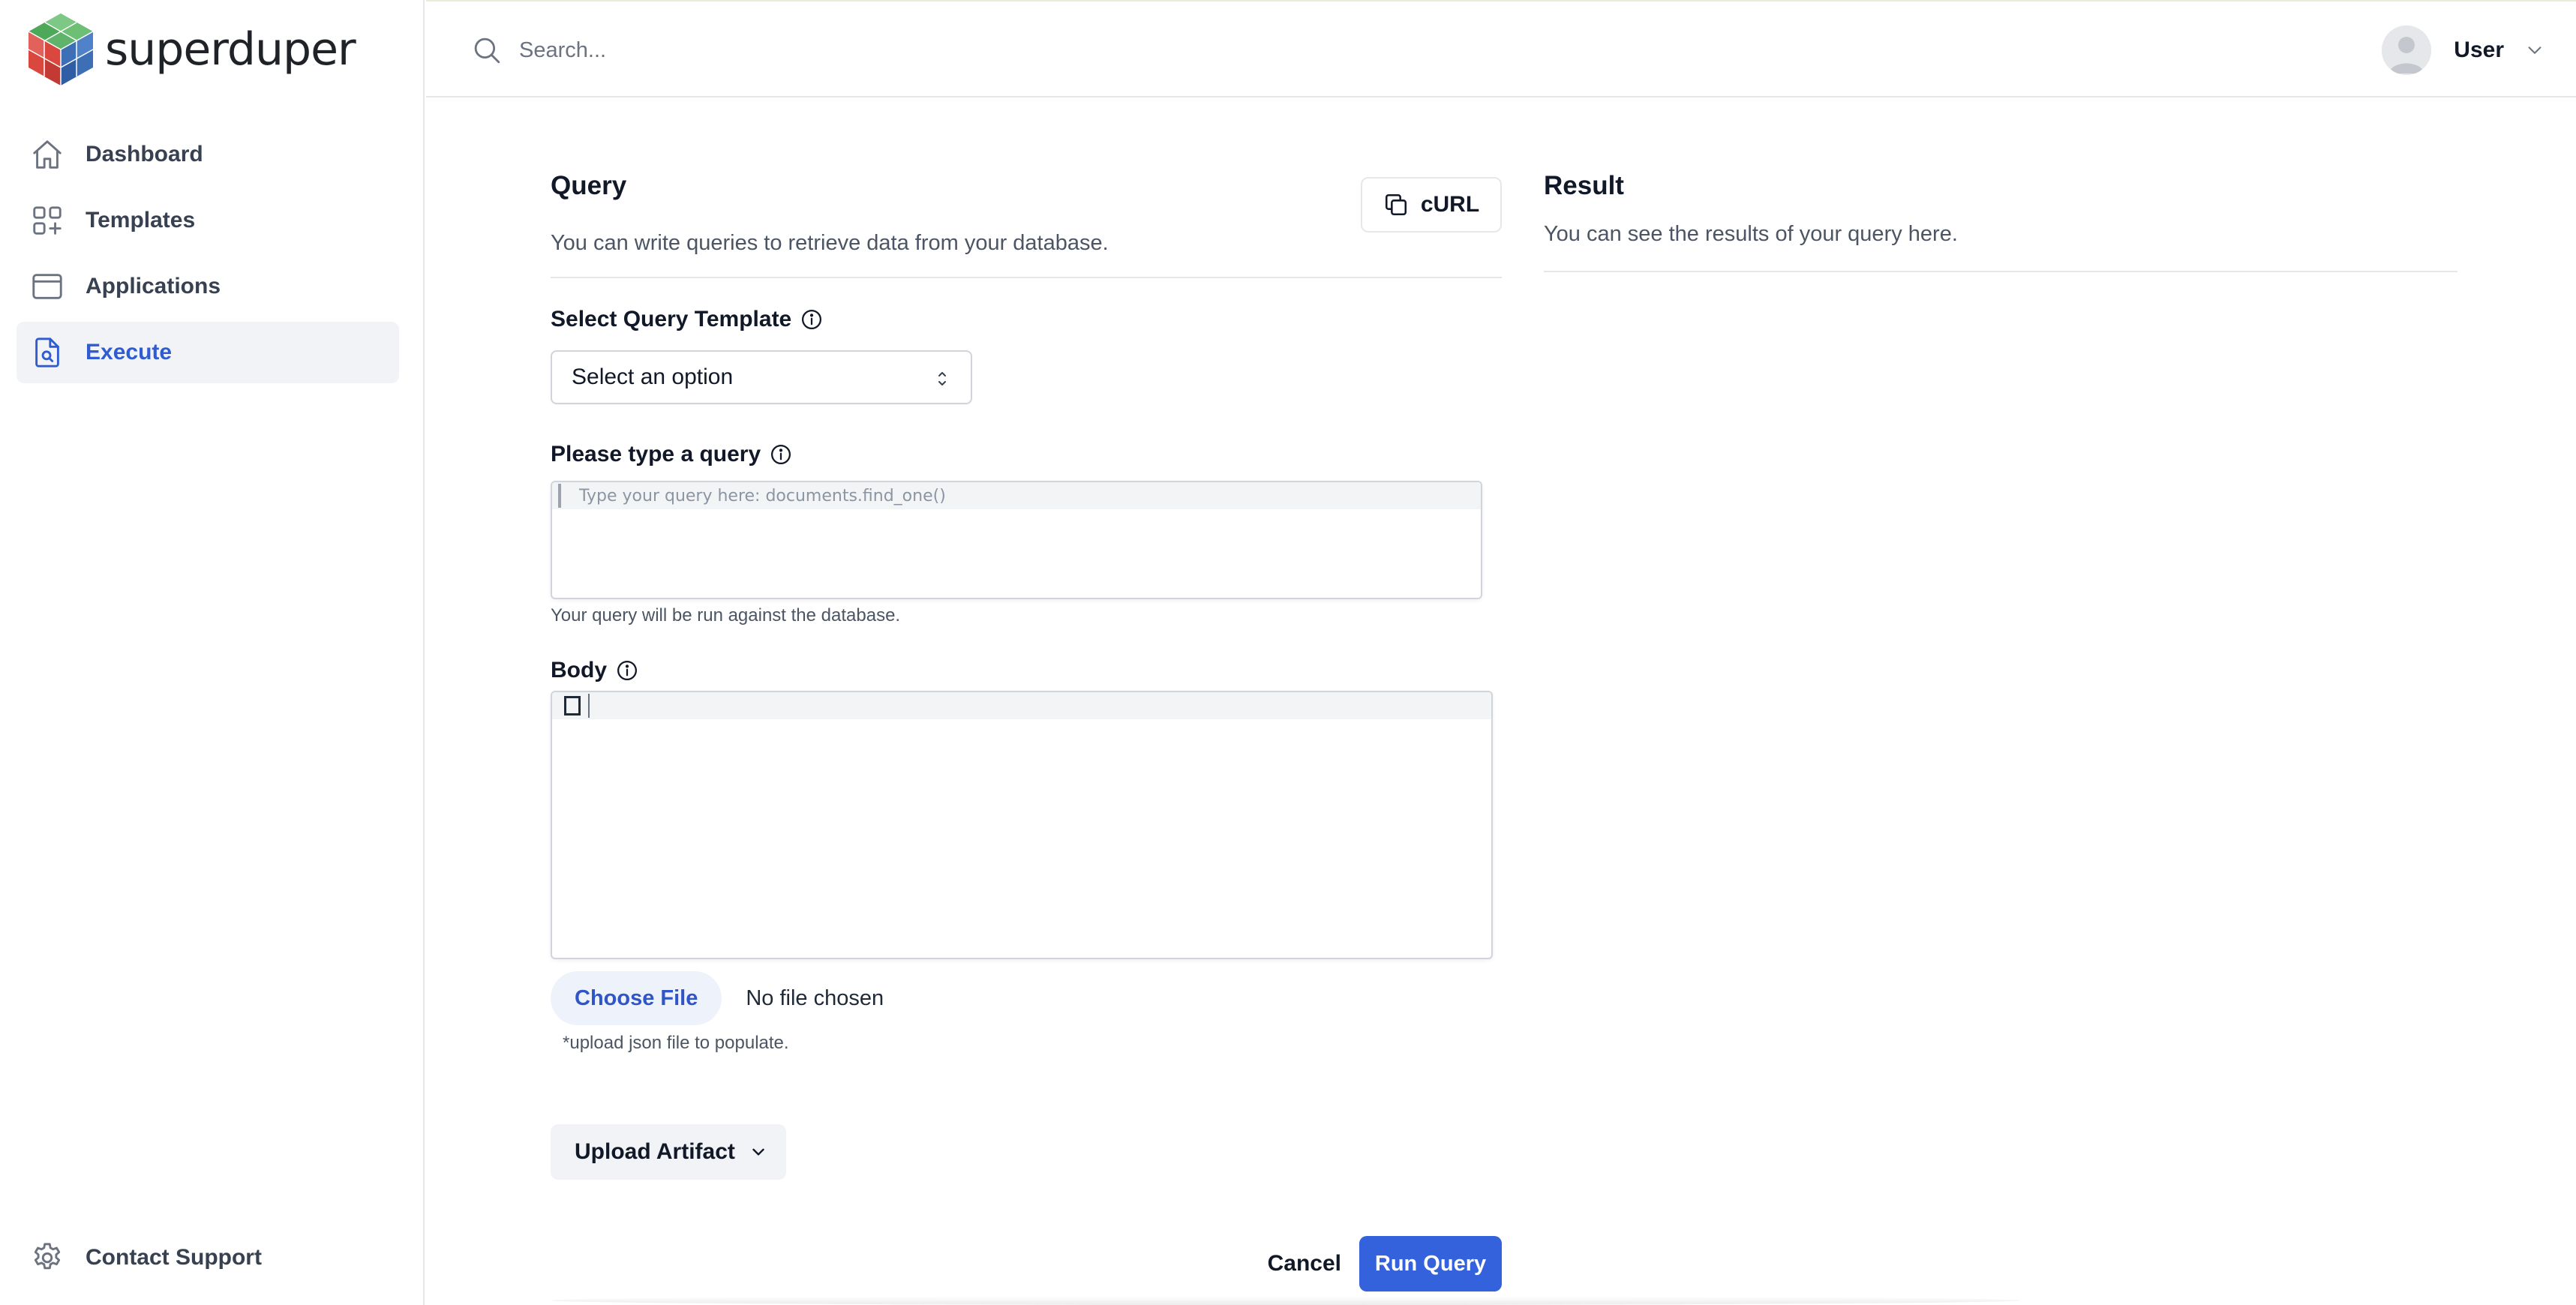 The height and width of the screenshot is (1305, 2576). I want to click on brand-logo: superduper, so click(191, 49).